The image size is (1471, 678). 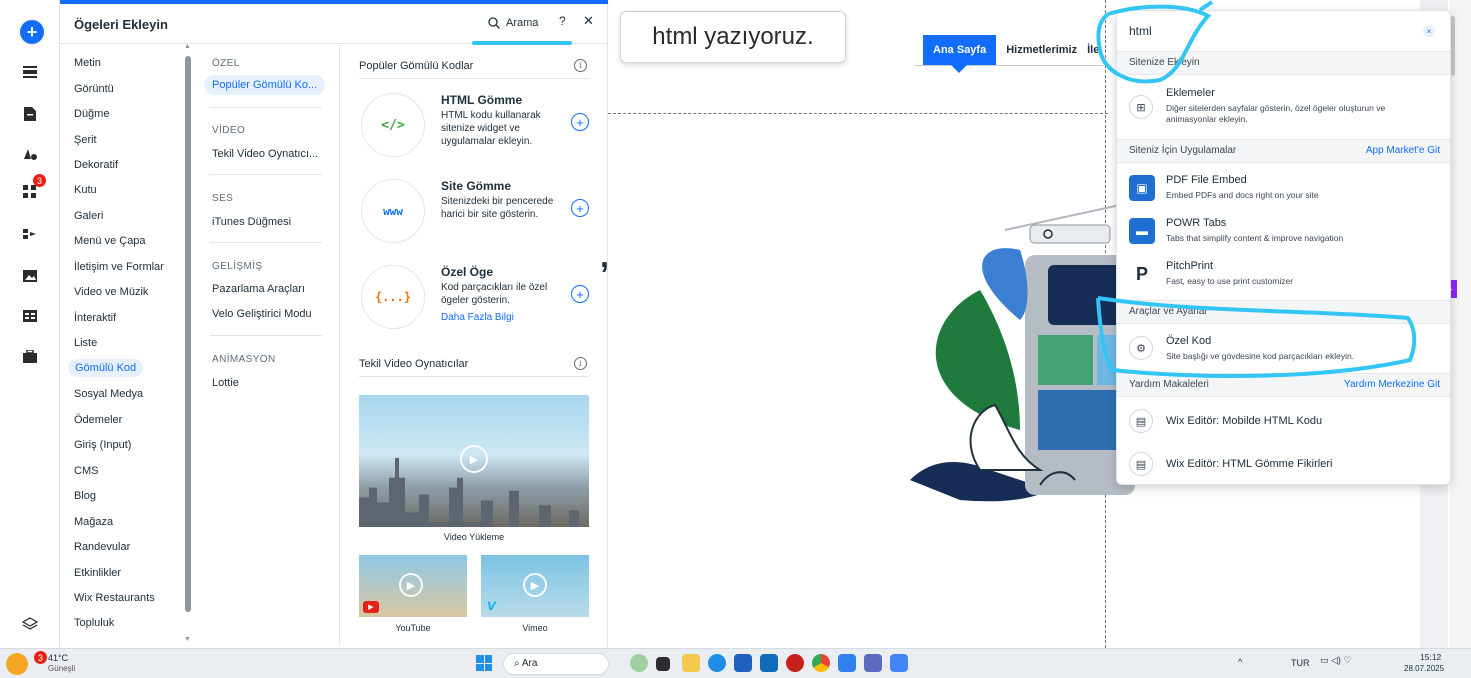 What do you see at coordinates (1240, 662) in the screenshot?
I see `tray-chevron-icon: ^` at bounding box center [1240, 662].